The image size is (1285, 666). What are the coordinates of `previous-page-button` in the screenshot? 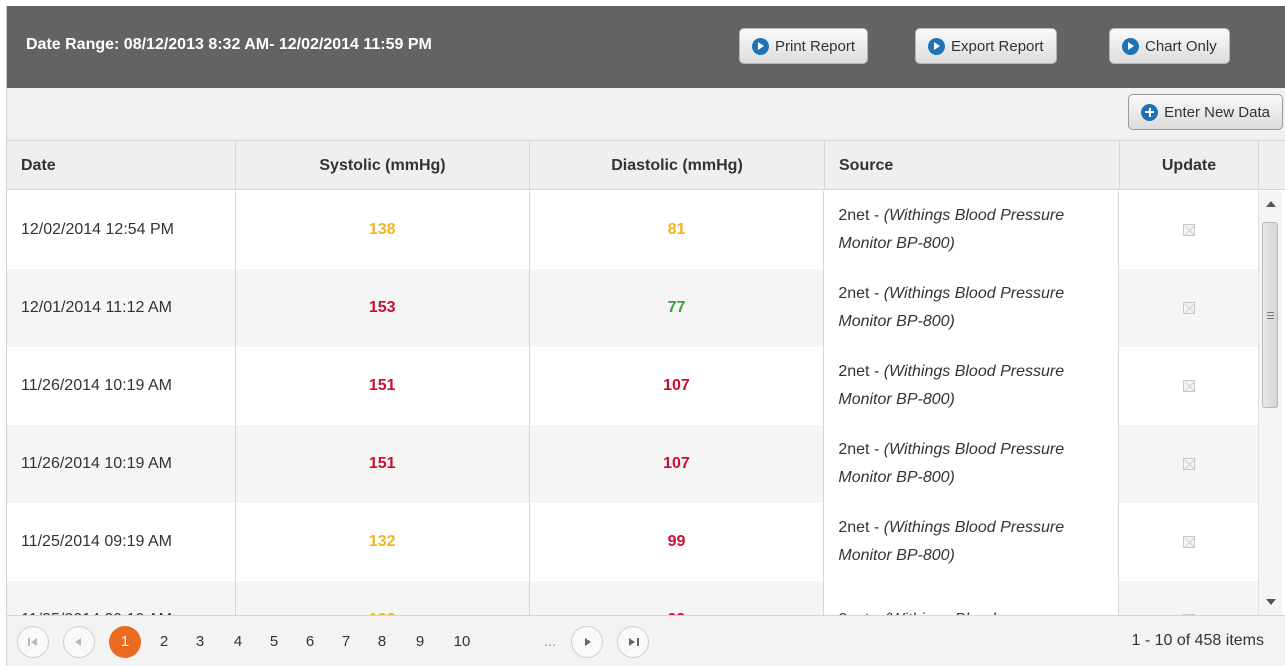 It's located at (79, 642).